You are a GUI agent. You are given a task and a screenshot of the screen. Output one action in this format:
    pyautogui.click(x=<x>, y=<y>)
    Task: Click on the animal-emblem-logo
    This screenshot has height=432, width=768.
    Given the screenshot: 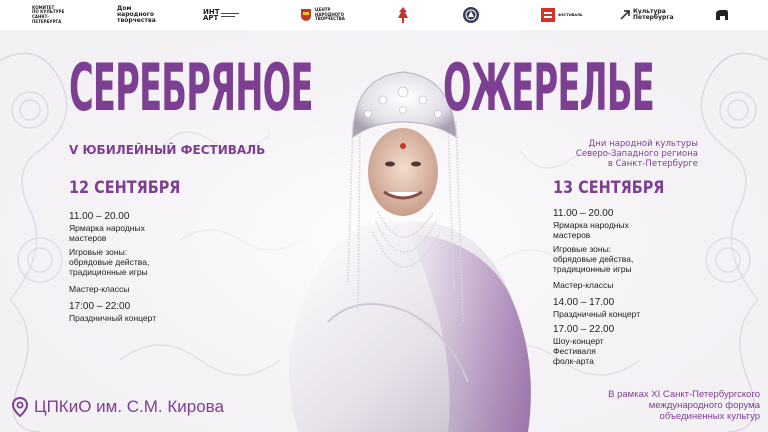 What is the action you would take?
    pyautogui.click(x=722, y=15)
    